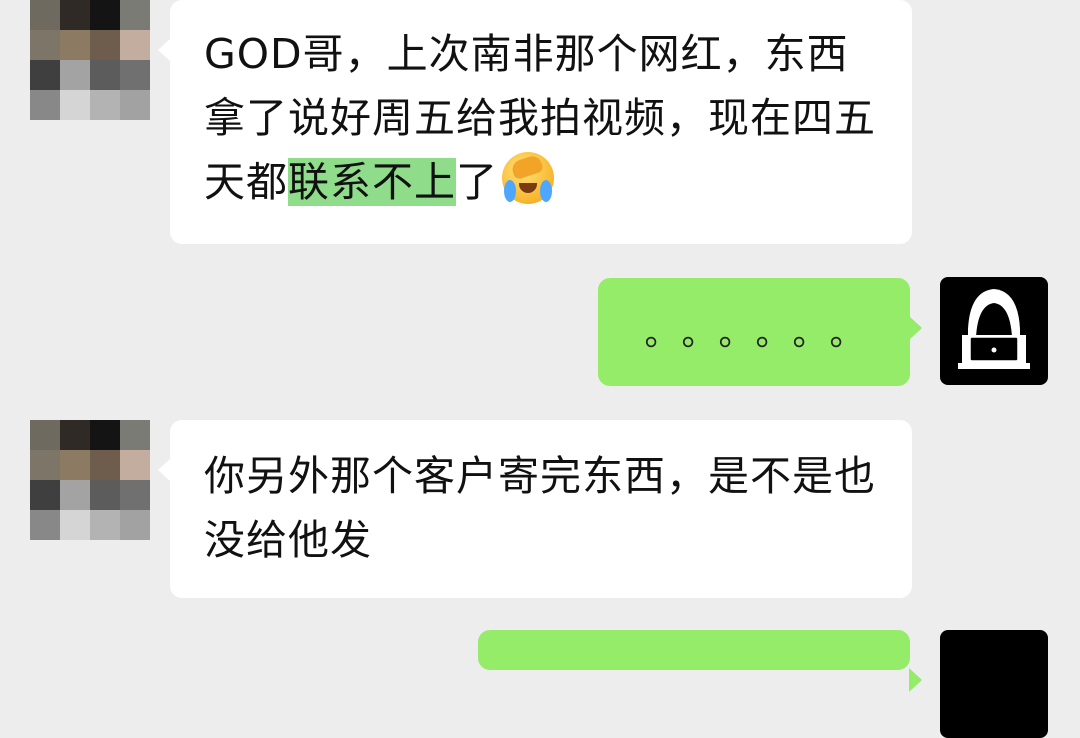 The width and height of the screenshot is (1080, 738). What do you see at coordinates (372, 182) in the screenshot?
I see `highlighted-text: 联系不上` at bounding box center [372, 182].